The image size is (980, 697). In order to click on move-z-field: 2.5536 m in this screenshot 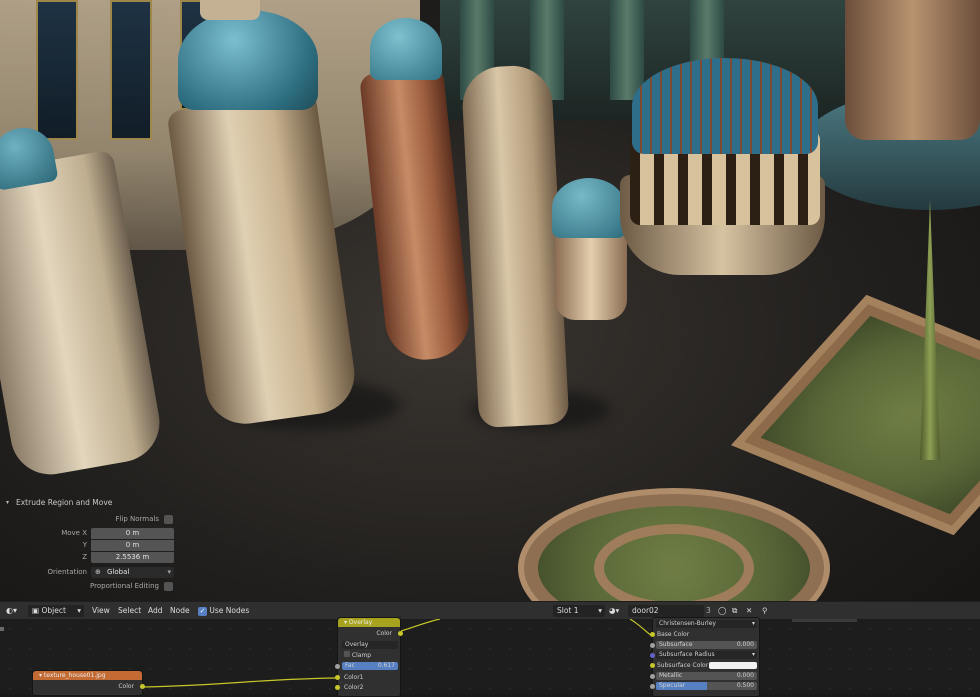, I will do `click(132, 557)`.